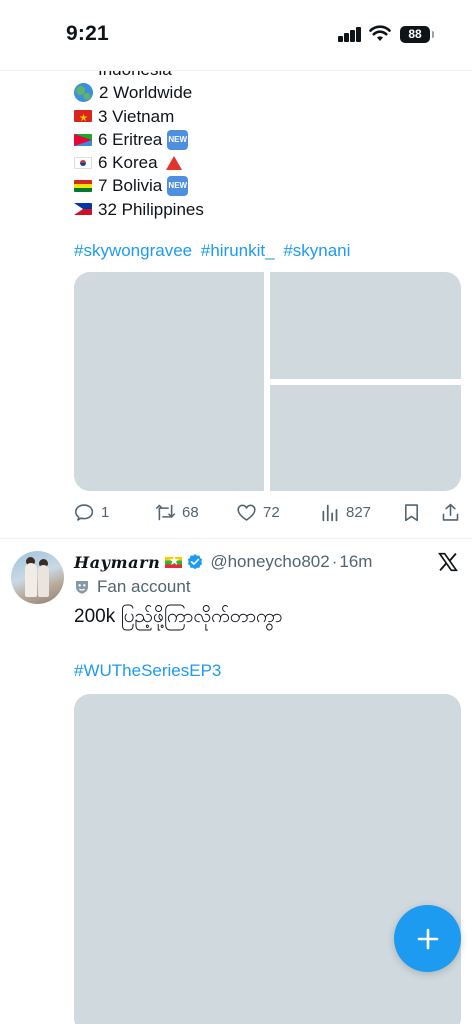 The image size is (472, 1024). I want to click on list-item: 6 Korea, so click(254, 162).